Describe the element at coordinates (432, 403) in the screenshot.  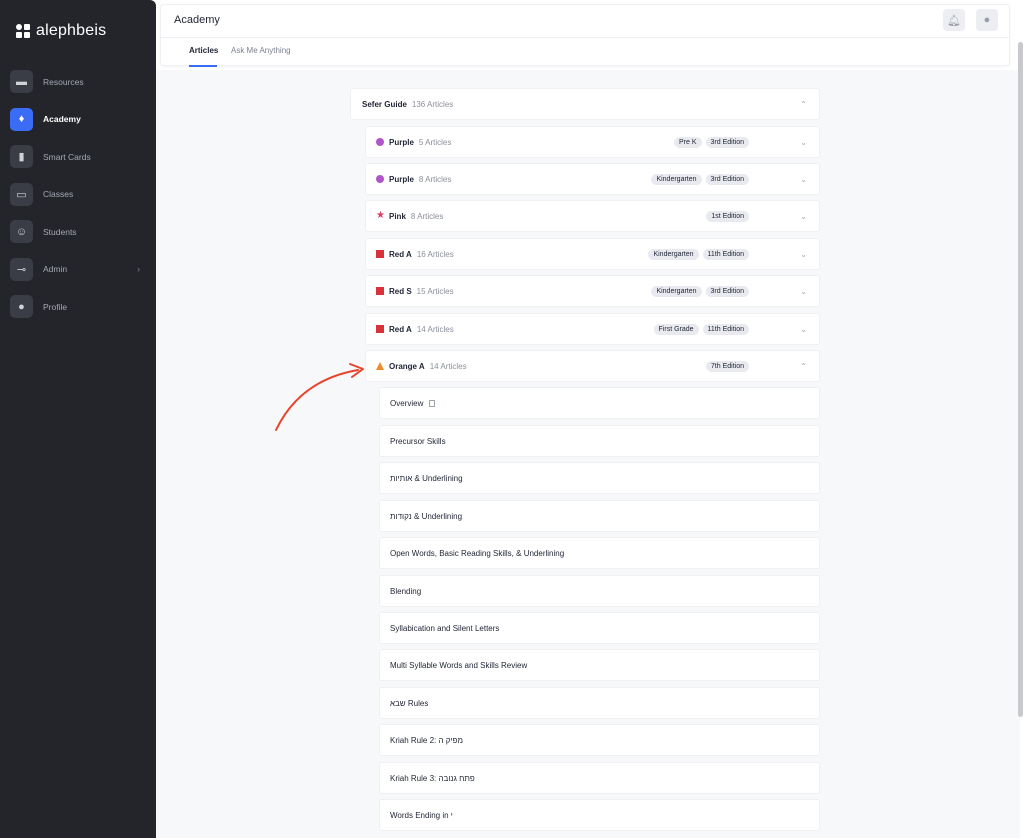
I see `document-icon` at that location.